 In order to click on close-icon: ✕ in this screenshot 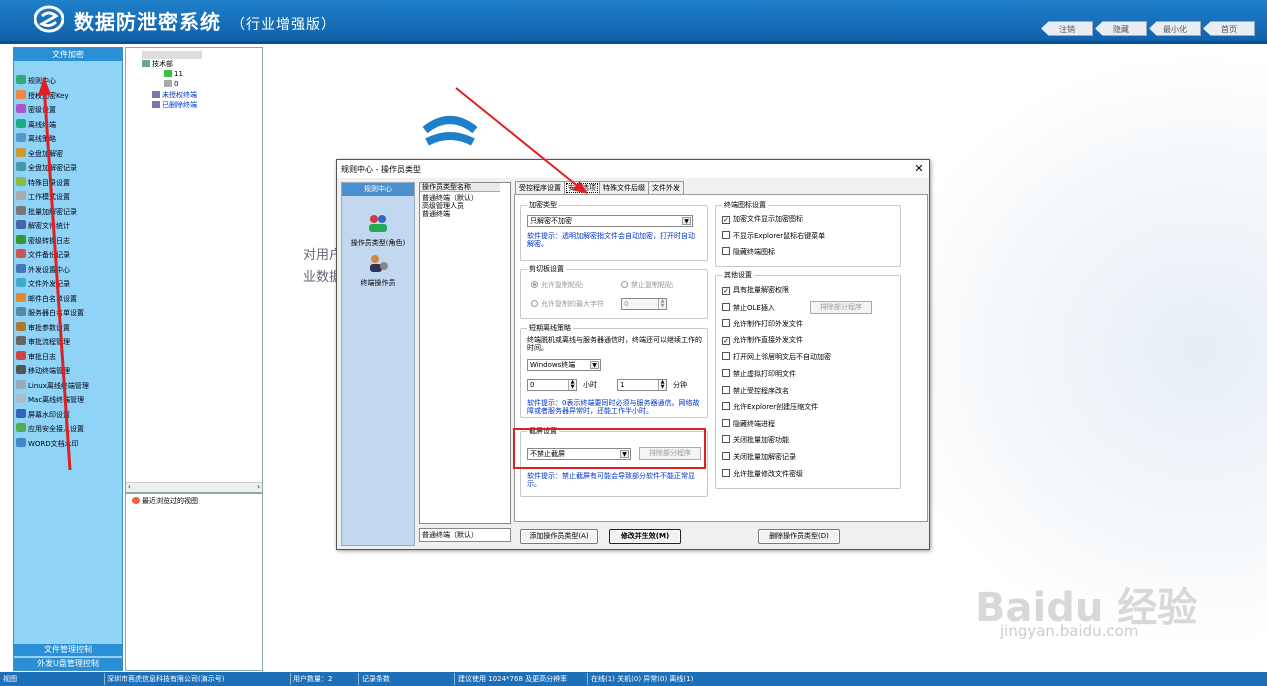, I will do `click(919, 168)`.